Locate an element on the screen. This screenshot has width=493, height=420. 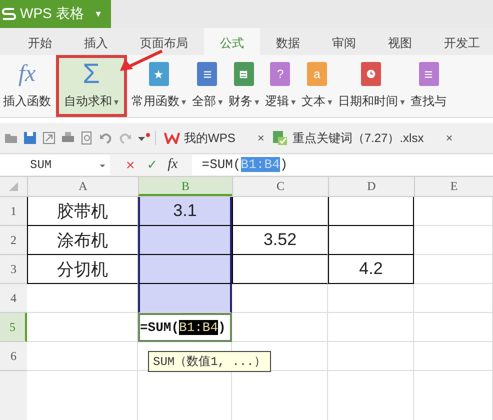
row-header: 4 is located at coordinates (13, 298).